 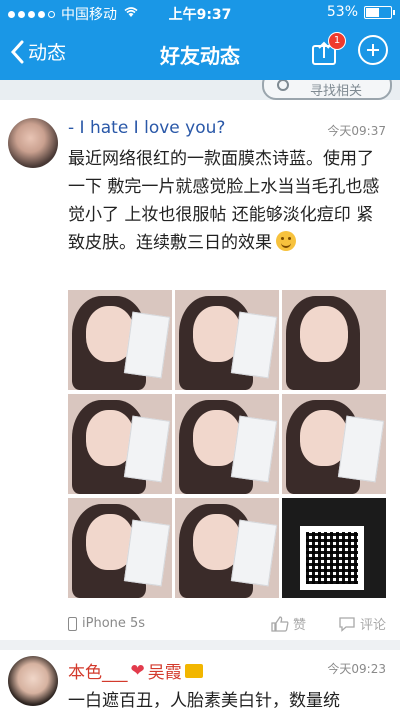 I want to click on search-icon, so click(x=283, y=85).